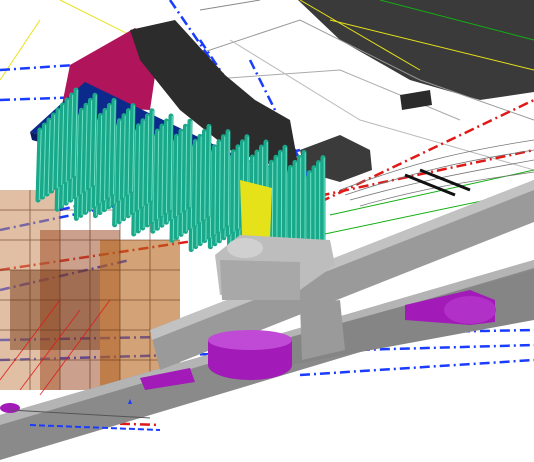  I want to click on yellow-element, so click(256, 210).